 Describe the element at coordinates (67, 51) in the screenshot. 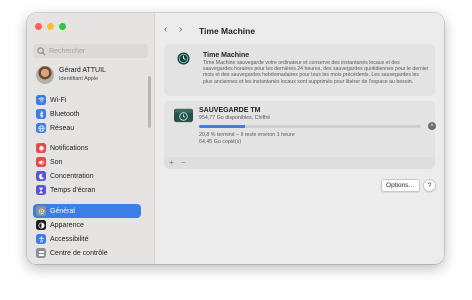

I see `search-placeholder: Rechercher` at that location.